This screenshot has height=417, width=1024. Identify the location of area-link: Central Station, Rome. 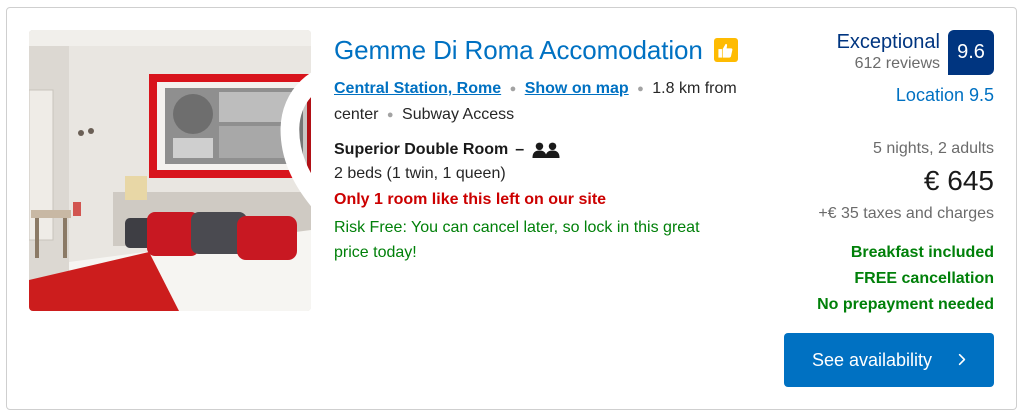
(417, 88).